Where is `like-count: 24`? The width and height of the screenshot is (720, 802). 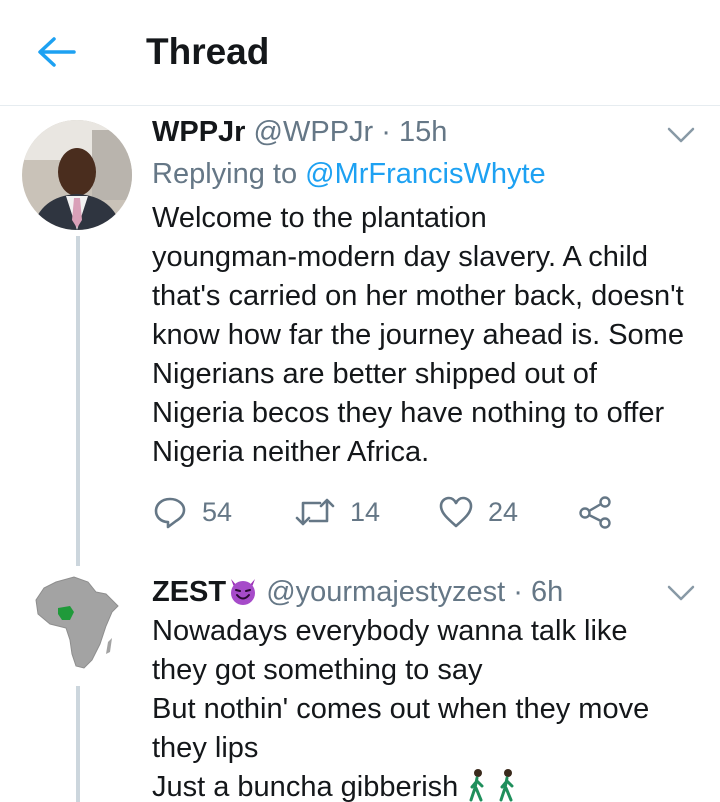 like-count: 24 is located at coordinates (503, 511).